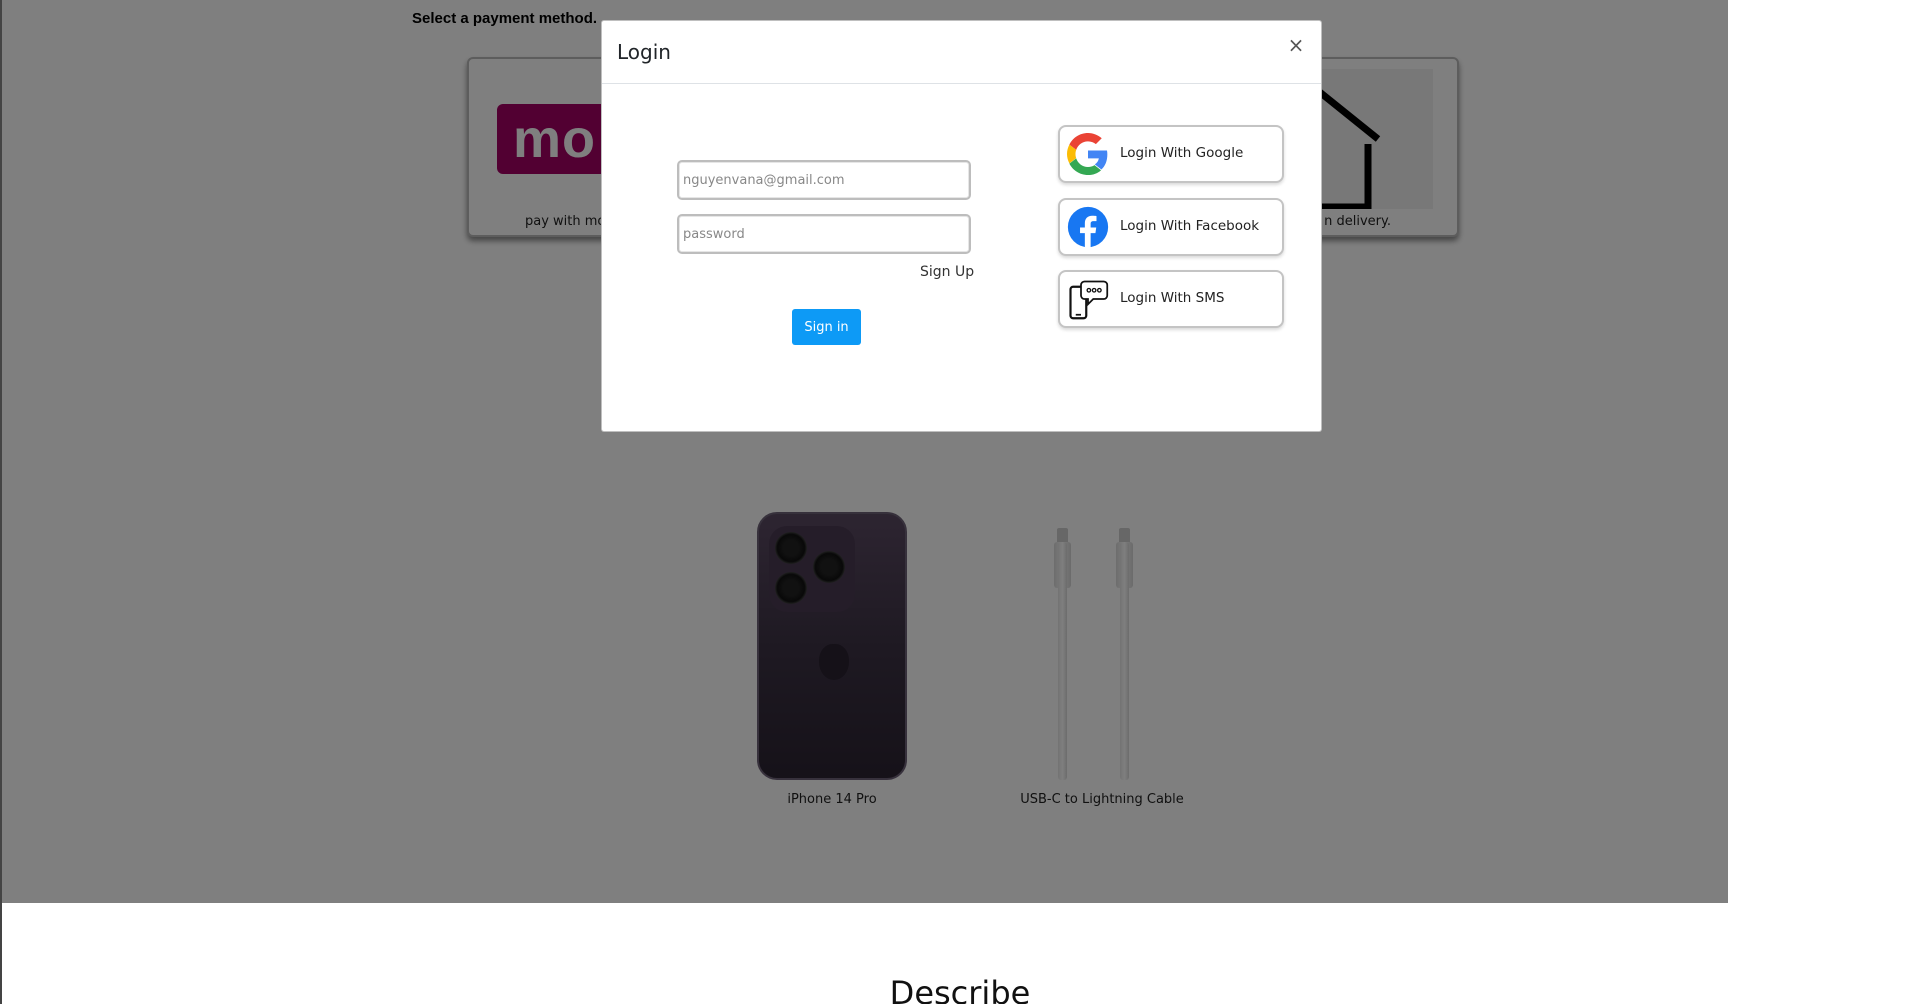 This screenshot has width=1920, height=1004. I want to click on google-icon, so click(1088, 154).